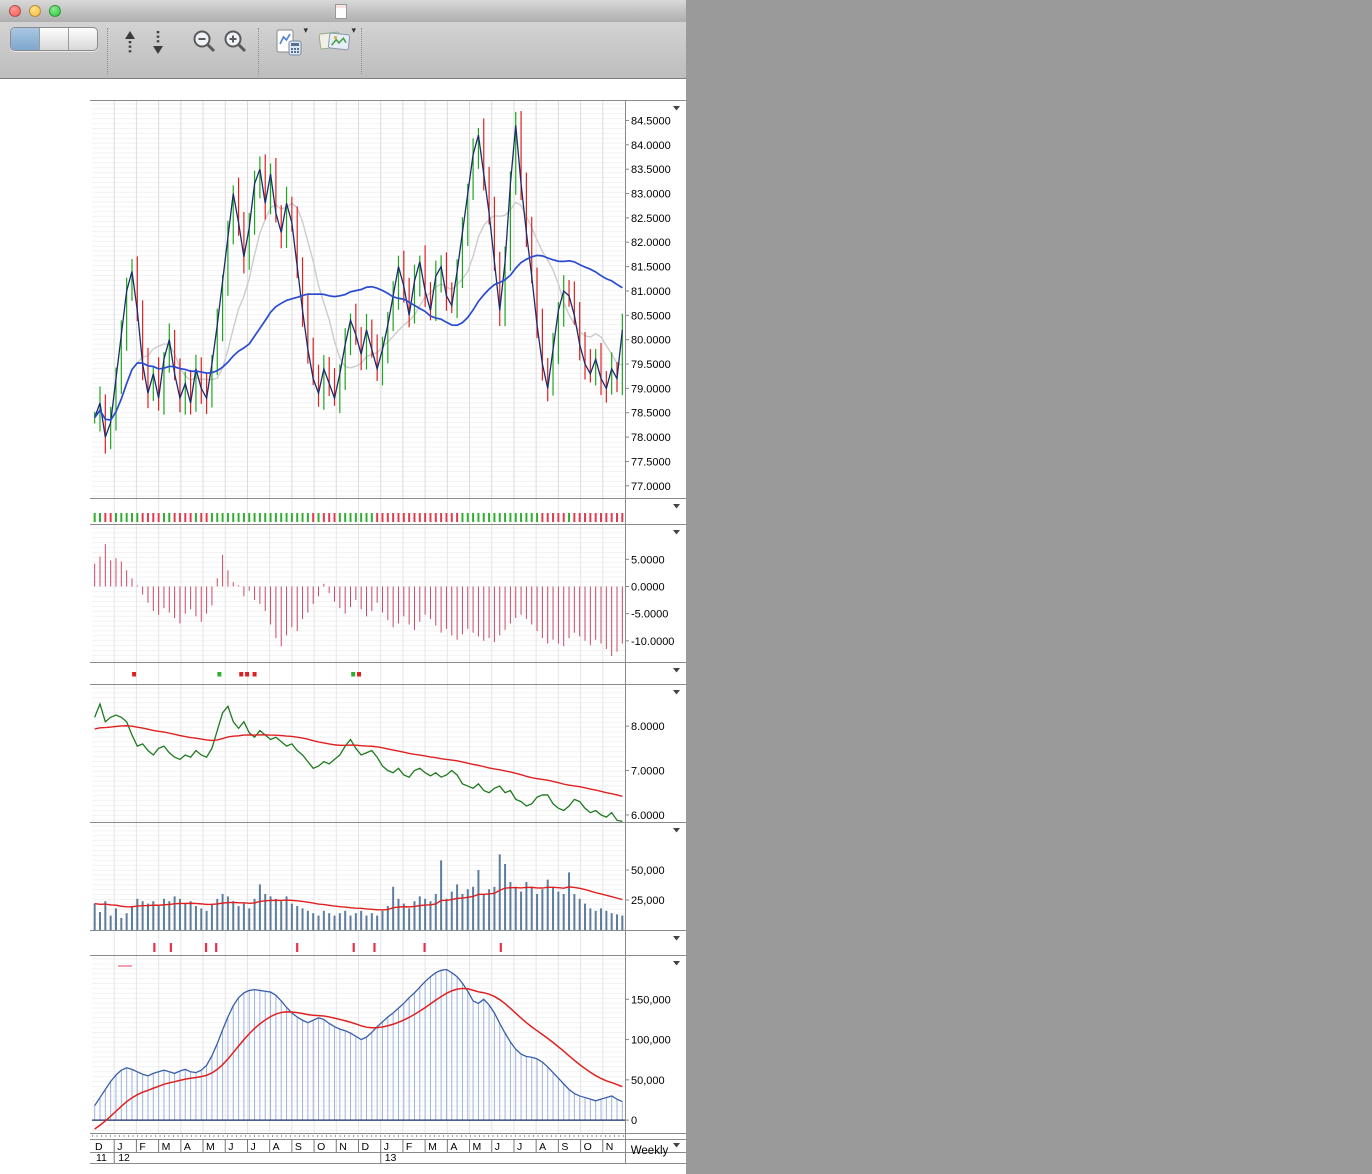  Describe the element at coordinates (648, 816) in the screenshot. I see `axis-tick-label: 6.0000` at that location.